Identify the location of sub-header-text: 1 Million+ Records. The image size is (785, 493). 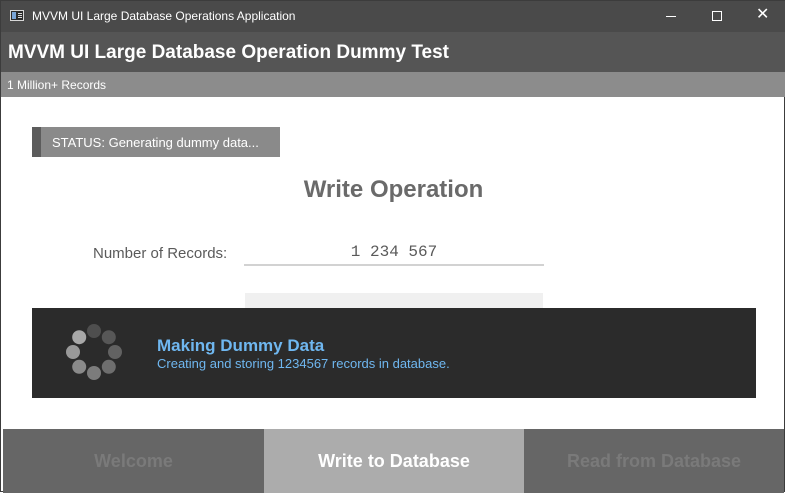
(57, 85).